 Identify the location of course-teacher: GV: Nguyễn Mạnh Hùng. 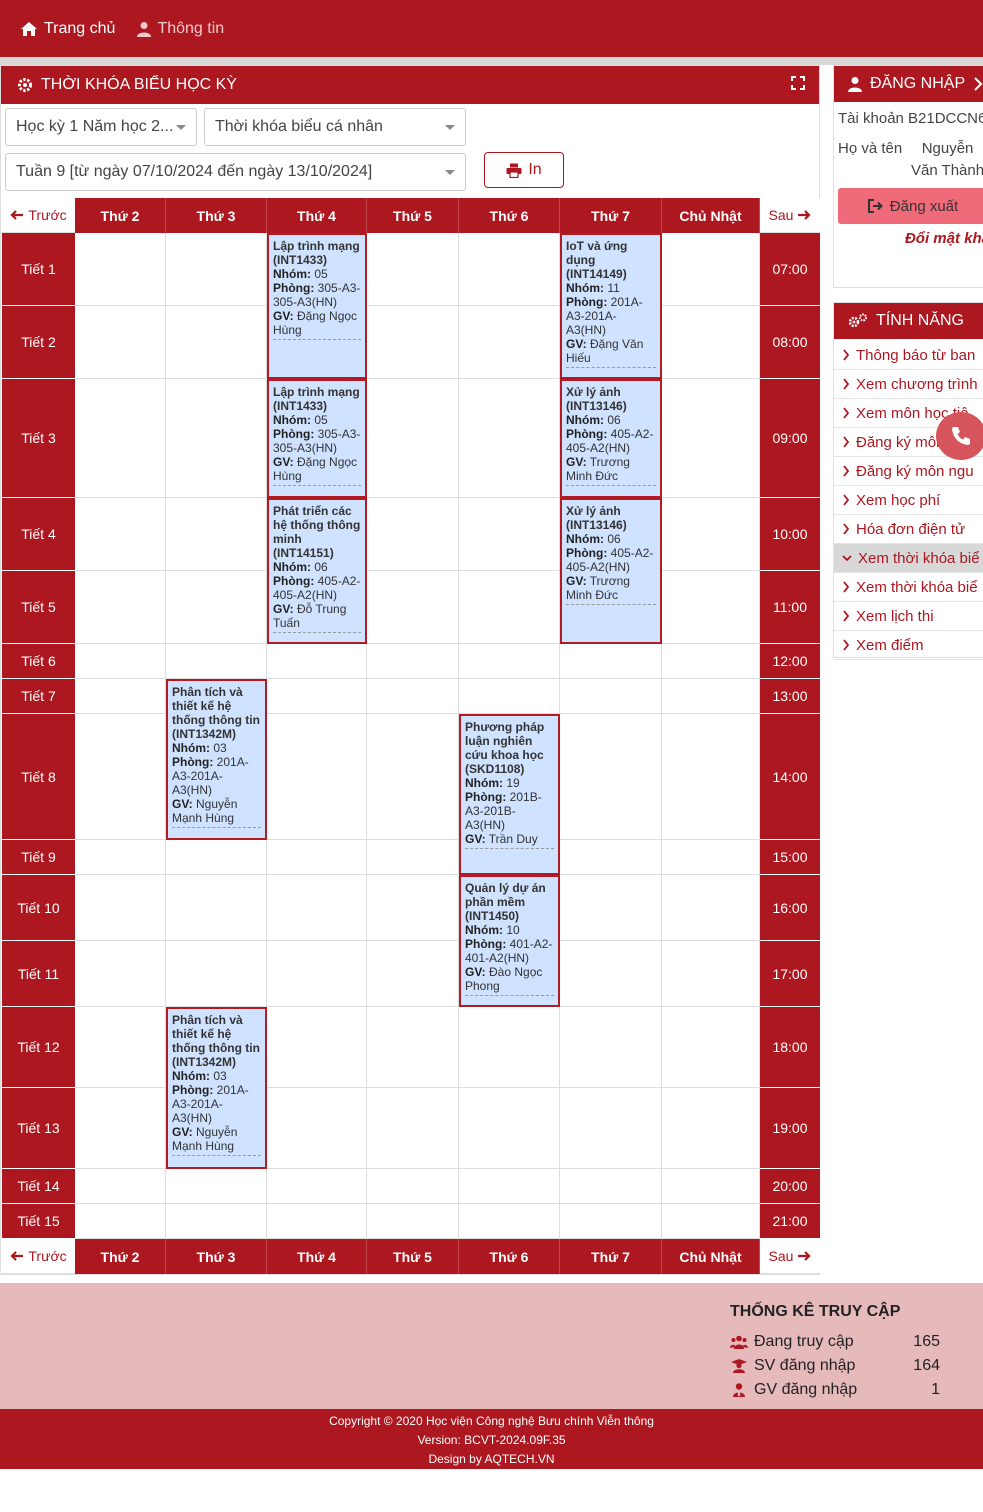
(216, 1139).